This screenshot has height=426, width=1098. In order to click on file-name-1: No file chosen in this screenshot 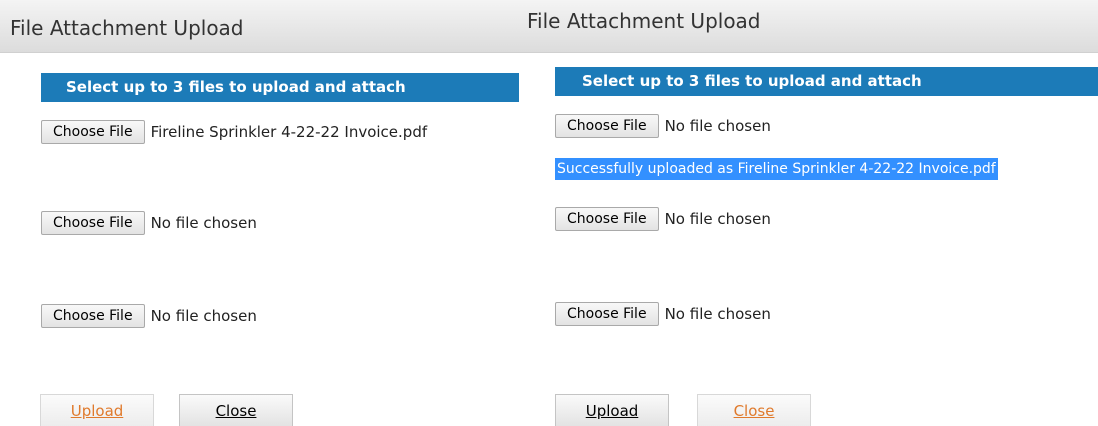, I will do `click(717, 126)`.